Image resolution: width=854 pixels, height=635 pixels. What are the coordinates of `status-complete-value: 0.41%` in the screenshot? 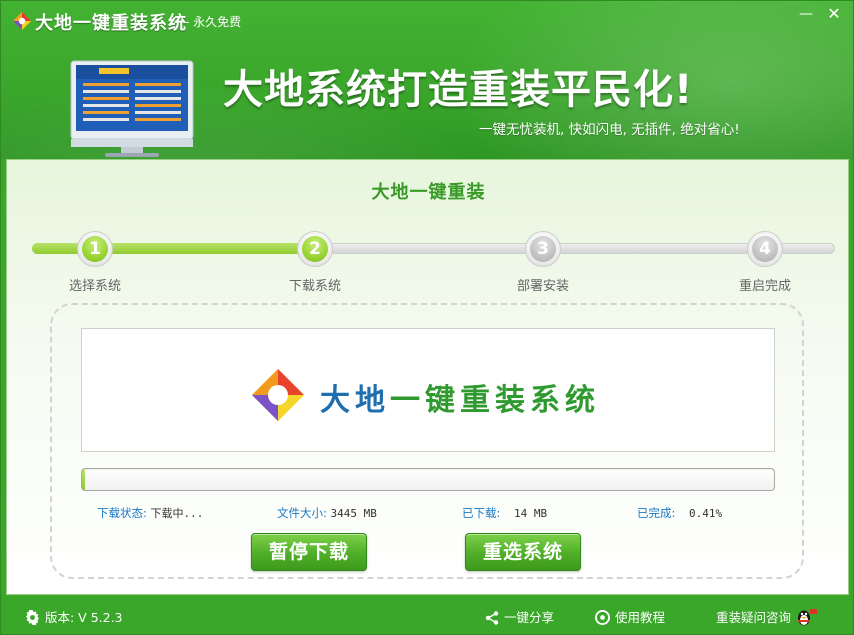 It's located at (706, 513).